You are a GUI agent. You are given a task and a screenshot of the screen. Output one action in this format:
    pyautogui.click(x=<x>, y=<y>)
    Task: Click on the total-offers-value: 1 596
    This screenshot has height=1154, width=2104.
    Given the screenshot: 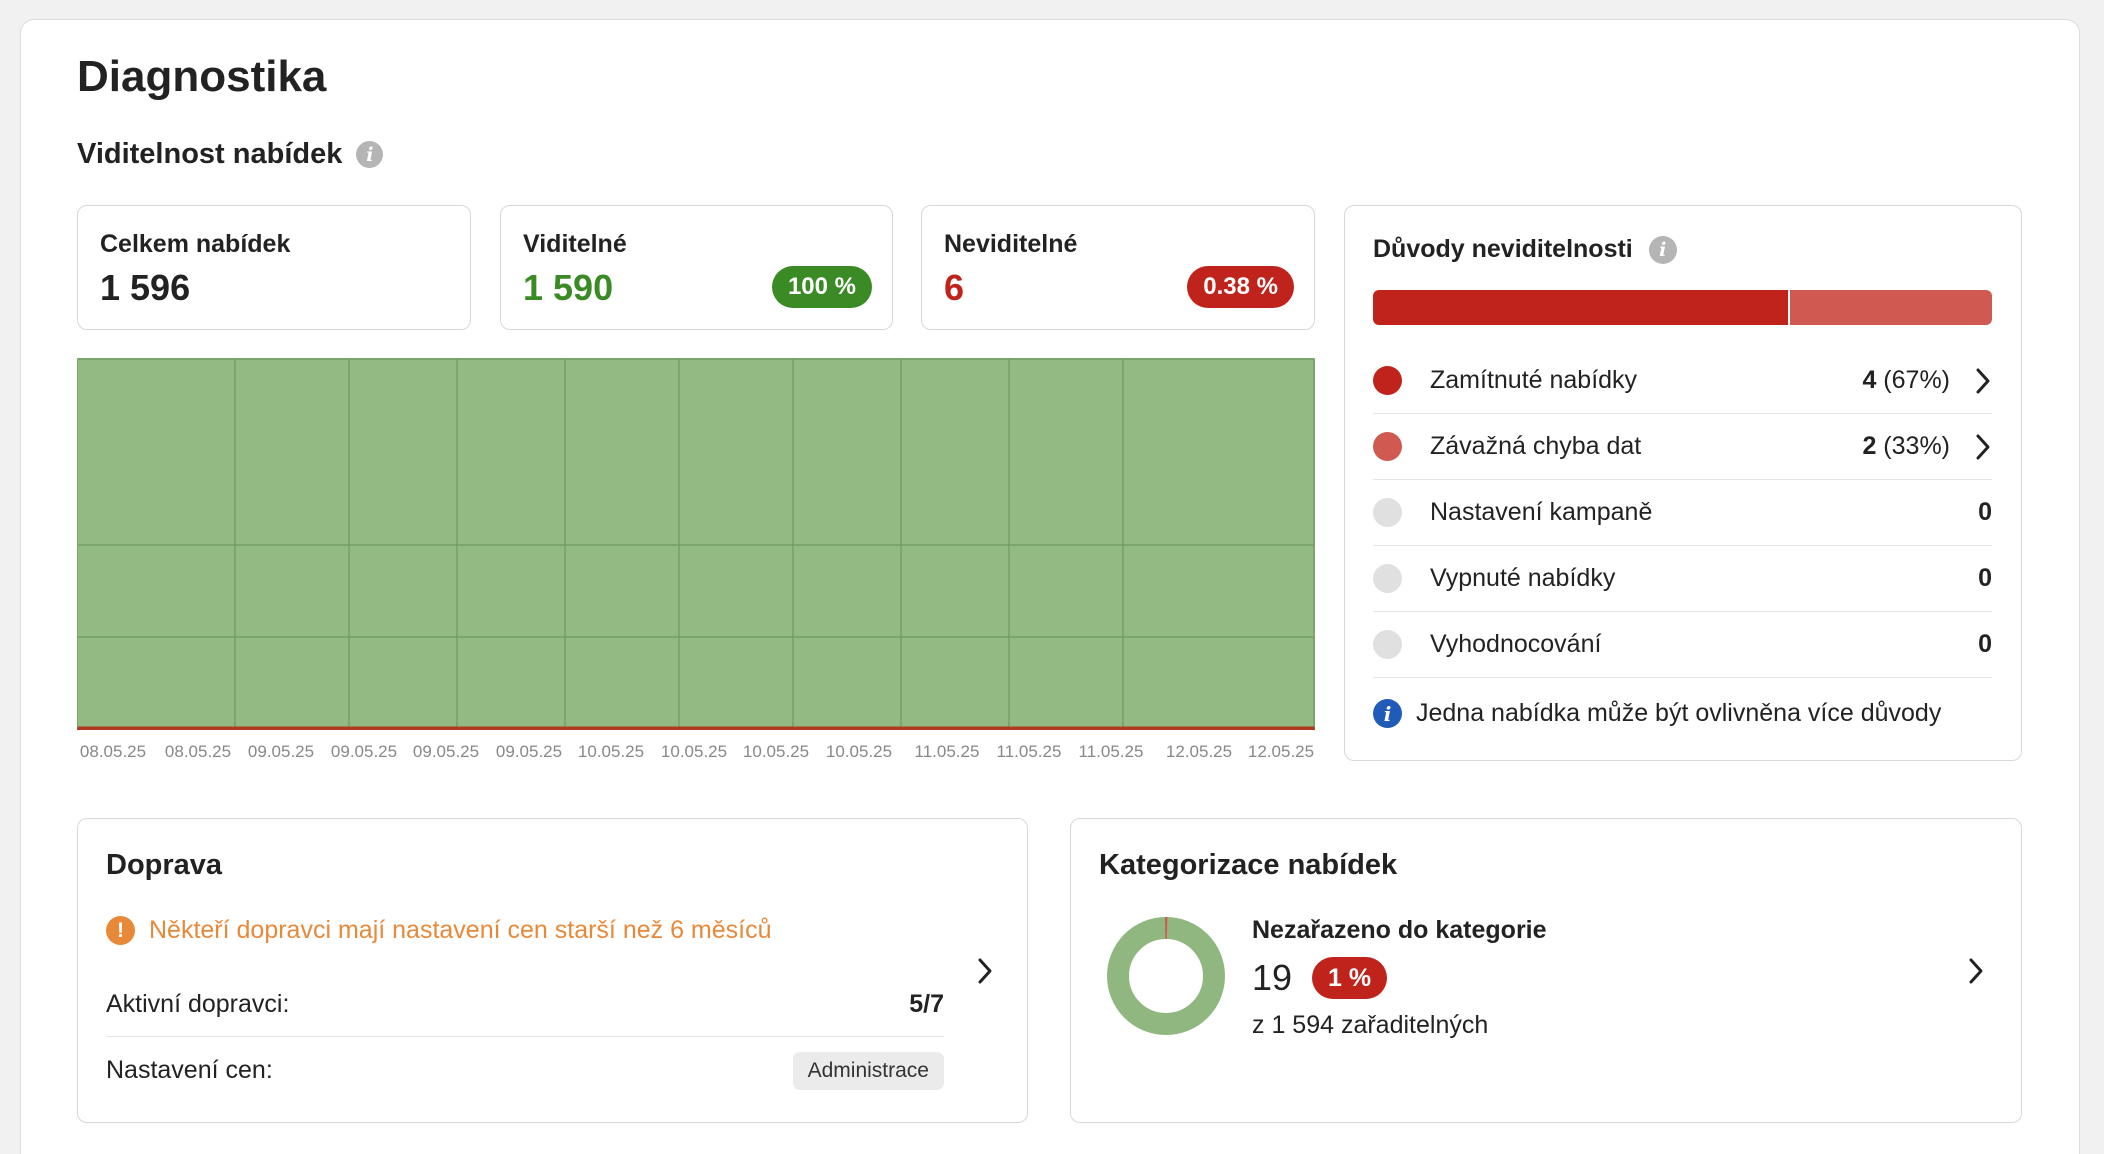 What is the action you would take?
    pyautogui.click(x=145, y=287)
    